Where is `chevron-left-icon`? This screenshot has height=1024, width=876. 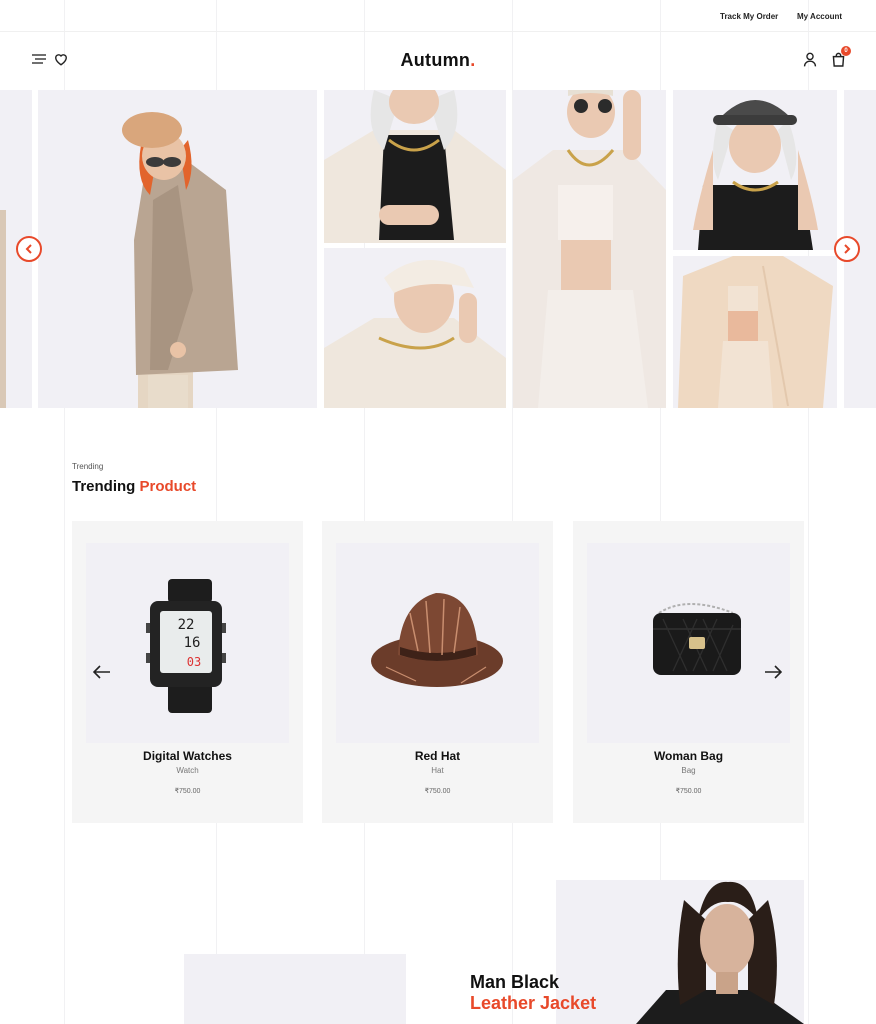
chevron-left-icon is located at coordinates (28, 249).